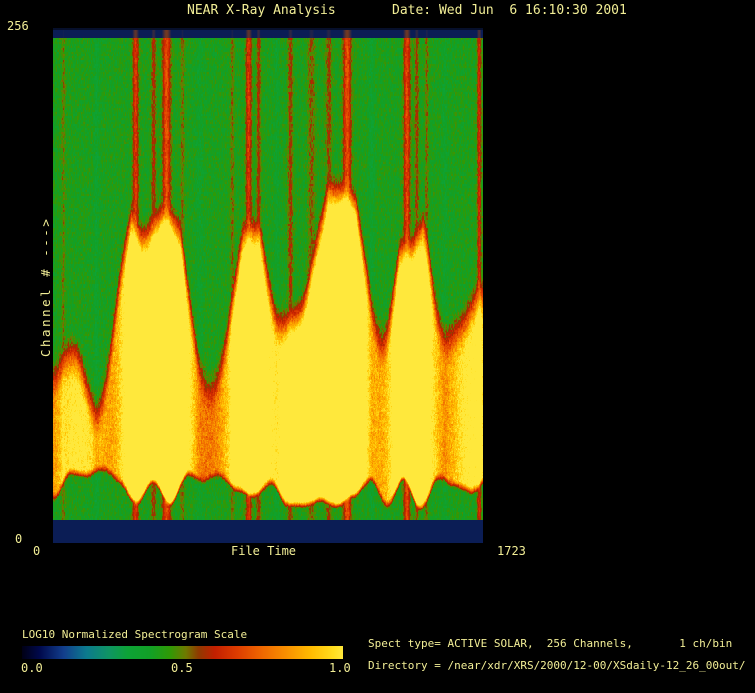 The image size is (755, 693). I want to click on x-axis-label: File Time, so click(264, 551).